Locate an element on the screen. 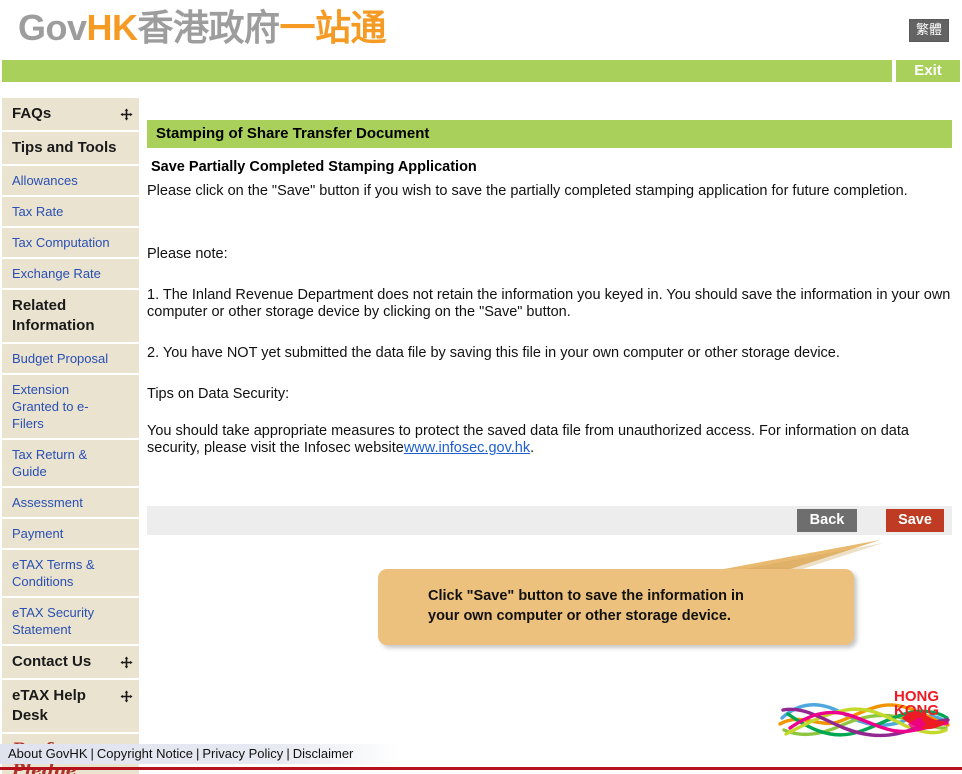  sidebar-item-faqs: FAQs is located at coordinates (70, 115).